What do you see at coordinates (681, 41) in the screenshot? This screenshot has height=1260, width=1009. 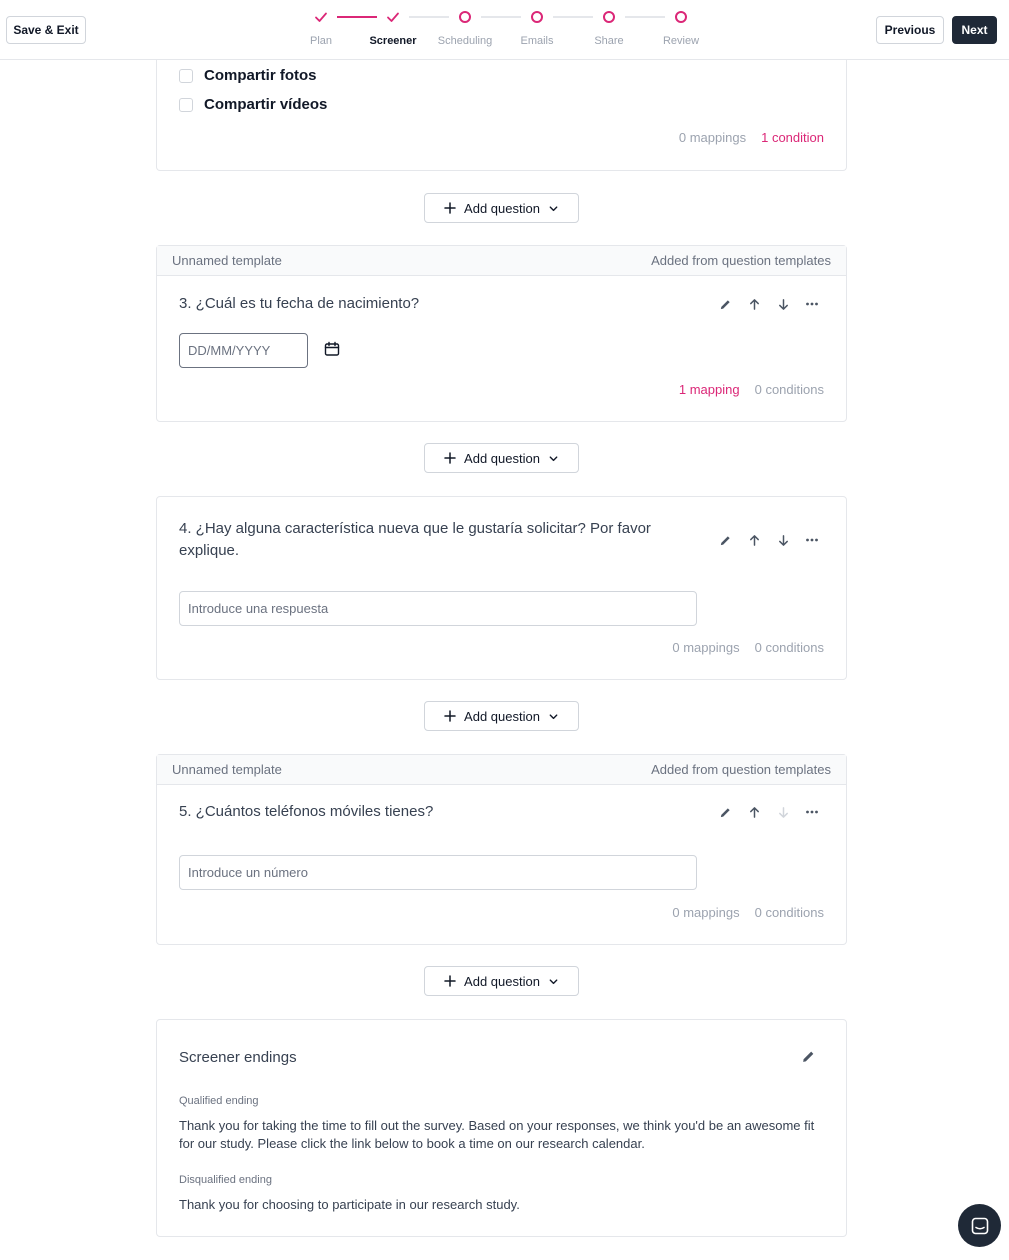 I see `step-review: Review` at bounding box center [681, 41].